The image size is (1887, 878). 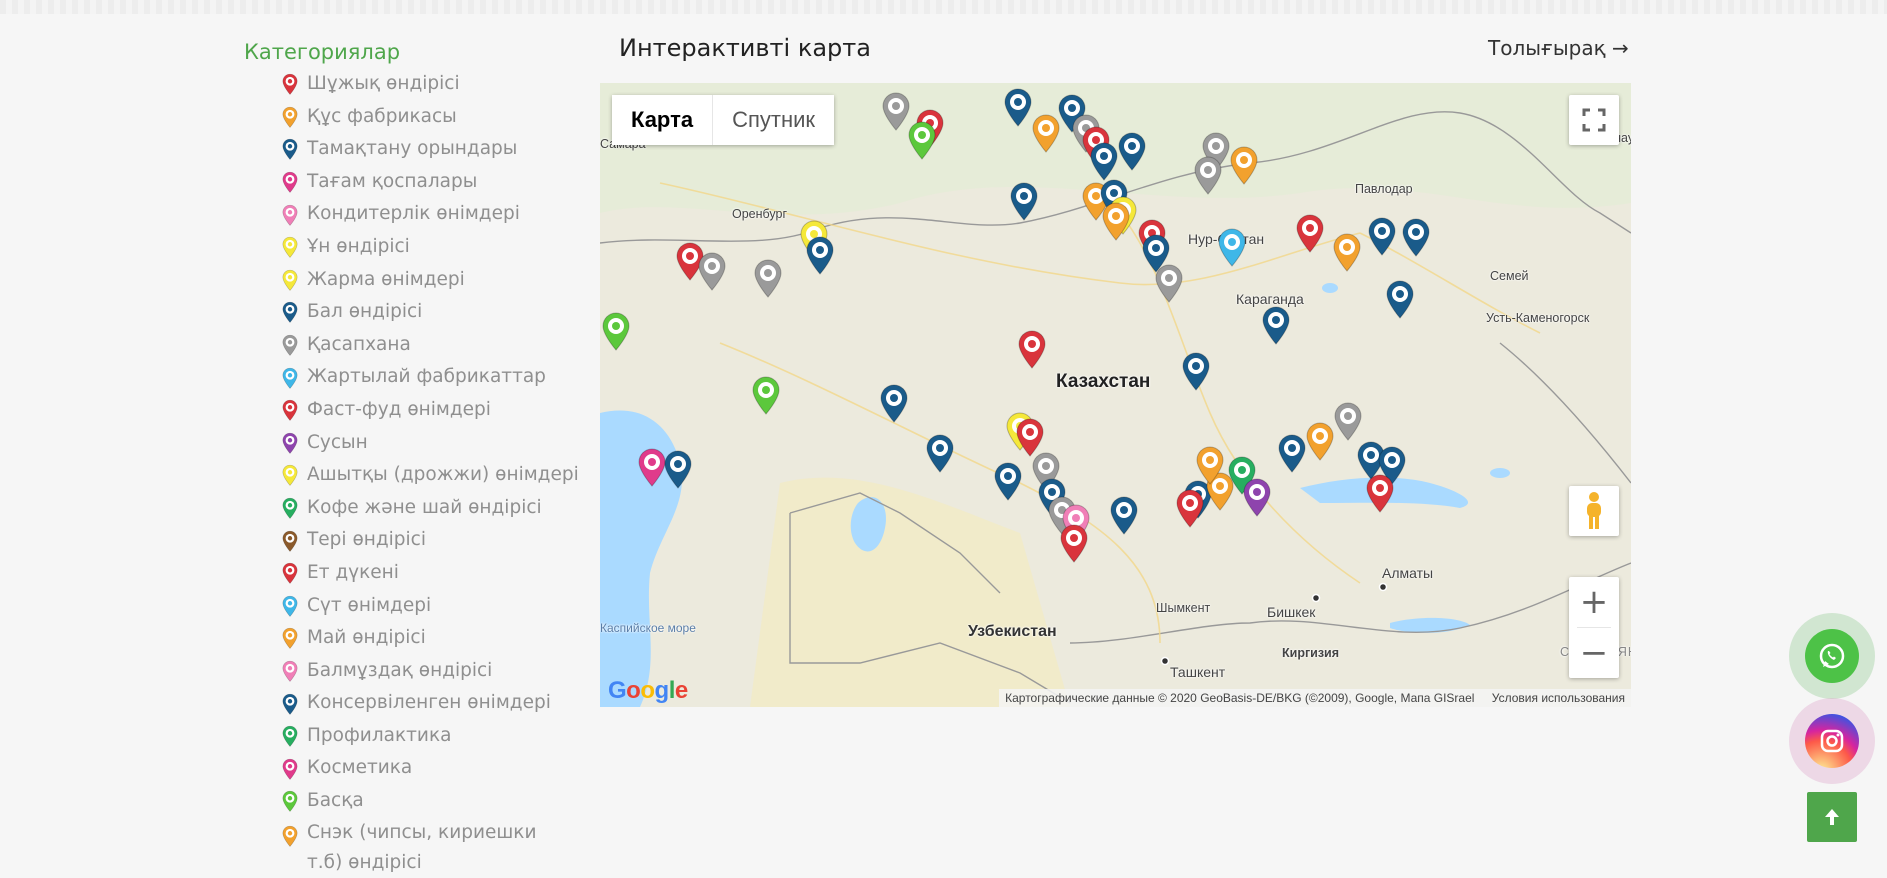 What do you see at coordinates (1832, 656) in the screenshot?
I see `whatsapp-button` at bounding box center [1832, 656].